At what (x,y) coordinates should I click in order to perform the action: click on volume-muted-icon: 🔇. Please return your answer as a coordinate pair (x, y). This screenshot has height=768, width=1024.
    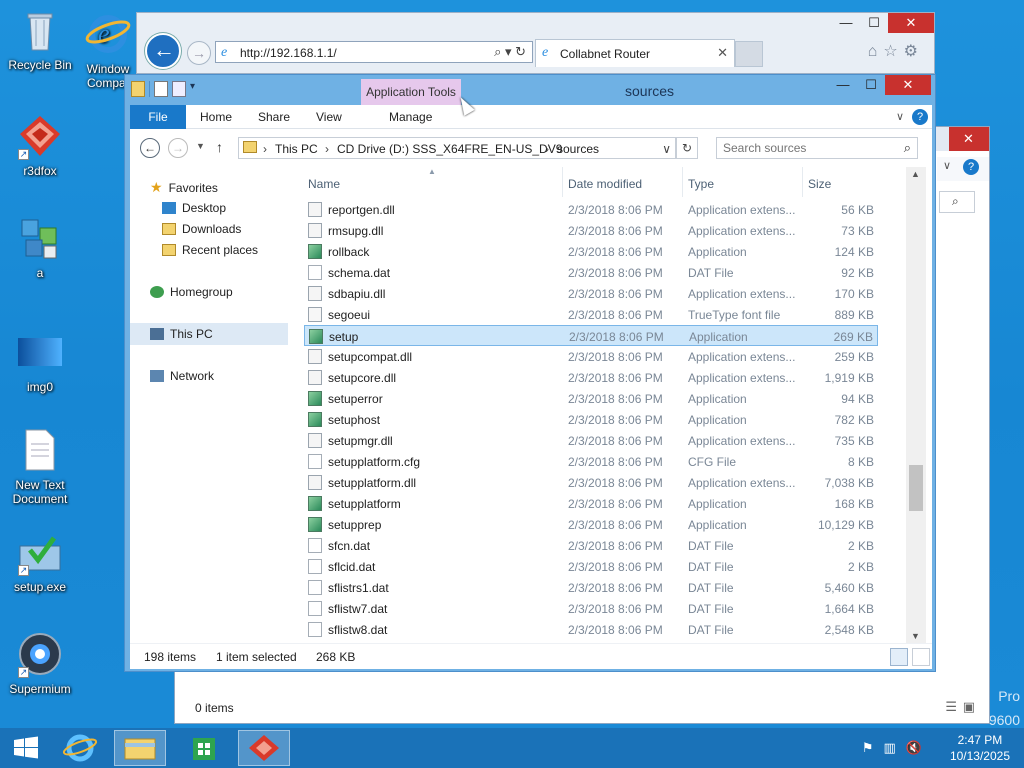
    Looking at the image, I should click on (919, 747).